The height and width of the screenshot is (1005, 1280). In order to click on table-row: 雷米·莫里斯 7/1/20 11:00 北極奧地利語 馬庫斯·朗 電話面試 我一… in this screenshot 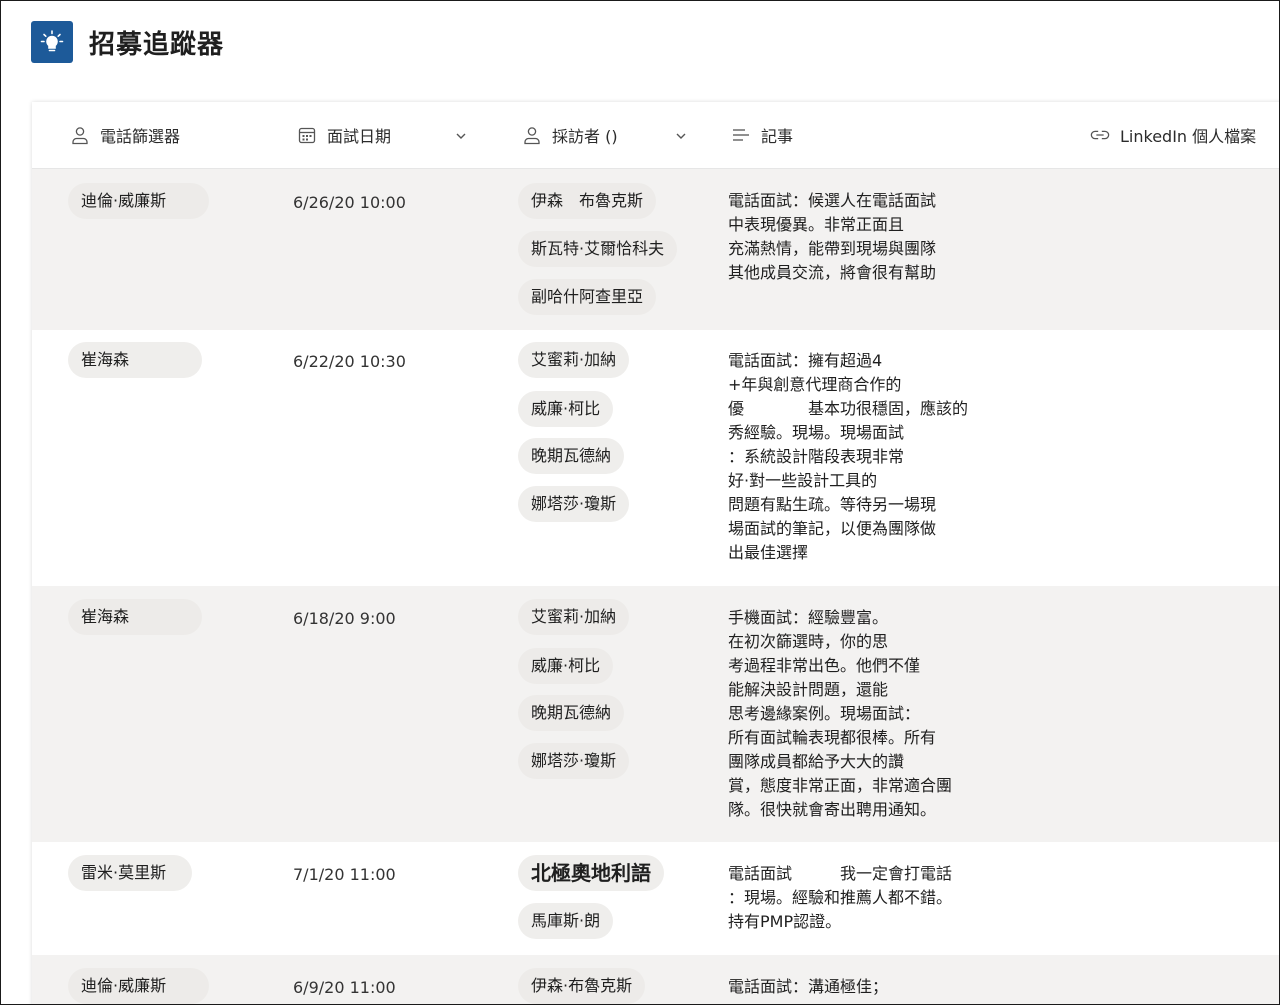, I will do `click(655, 898)`.